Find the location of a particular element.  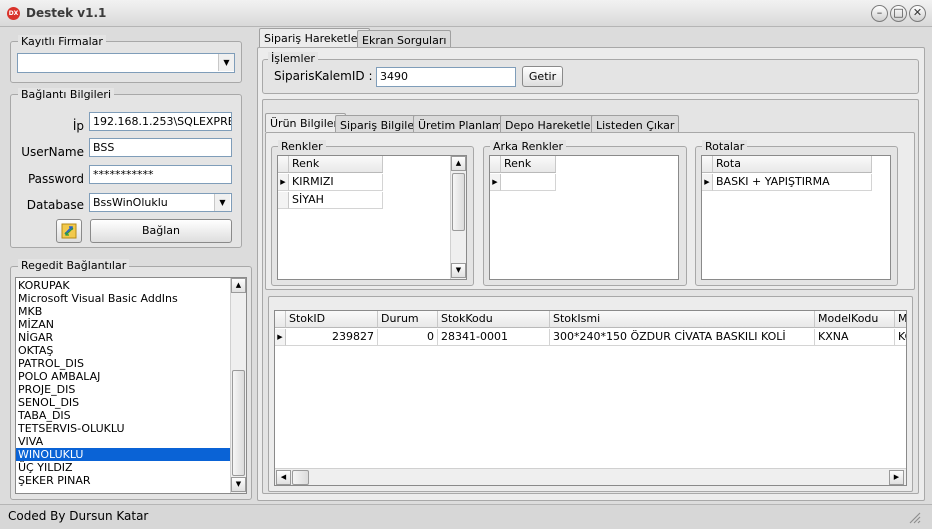

routes-group-title: Rotalar is located at coordinates (725, 146).